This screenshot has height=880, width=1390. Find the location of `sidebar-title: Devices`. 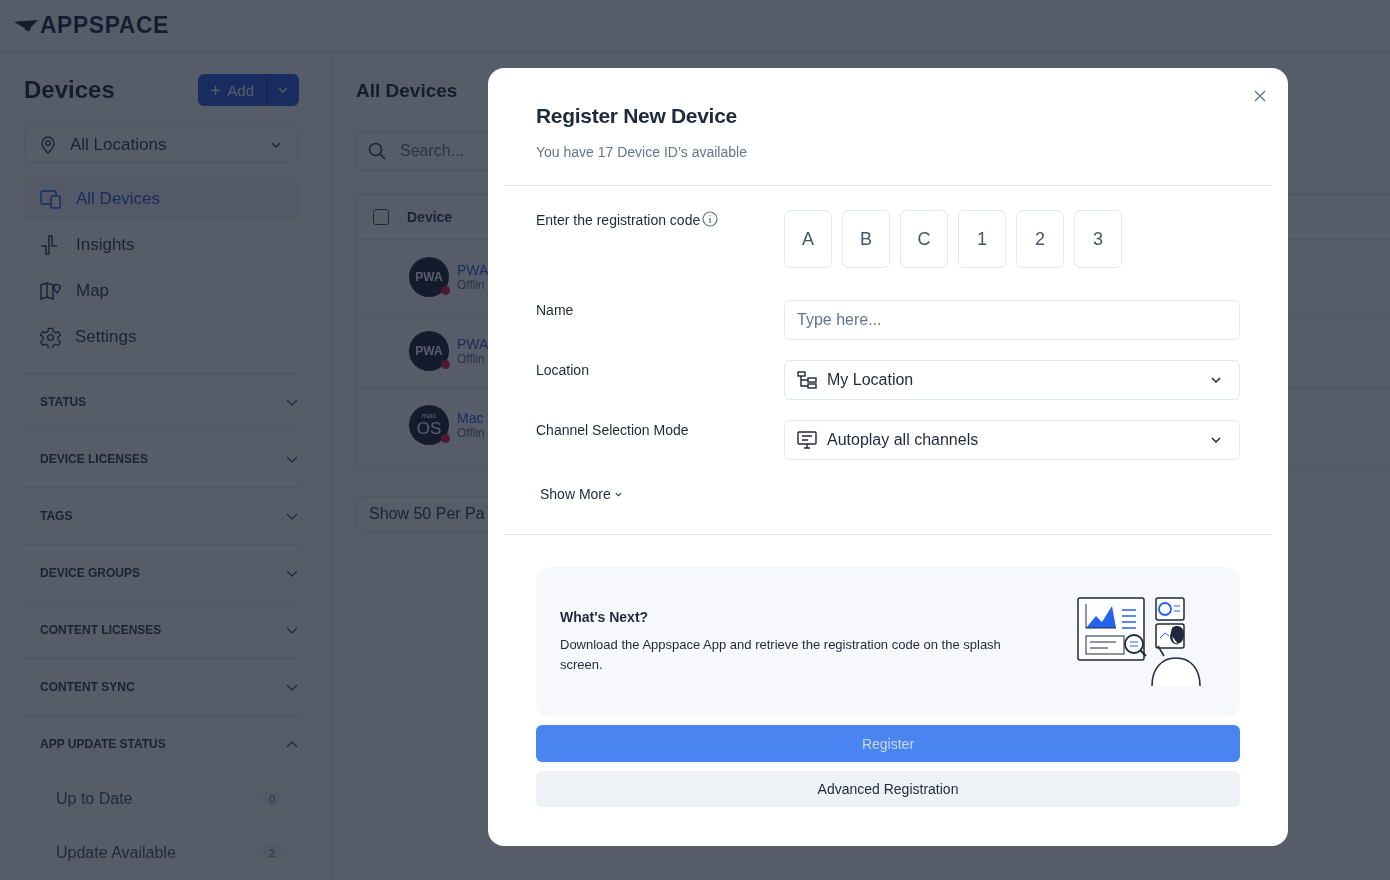

sidebar-title: Devices is located at coordinates (69, 90).